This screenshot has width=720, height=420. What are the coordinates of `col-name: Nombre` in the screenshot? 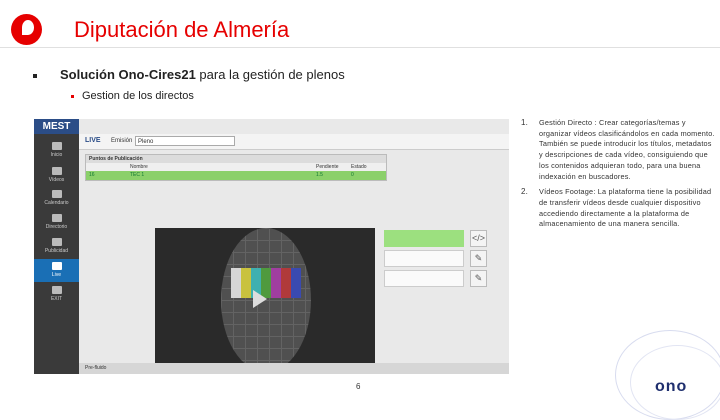 It's located at (139, 167).